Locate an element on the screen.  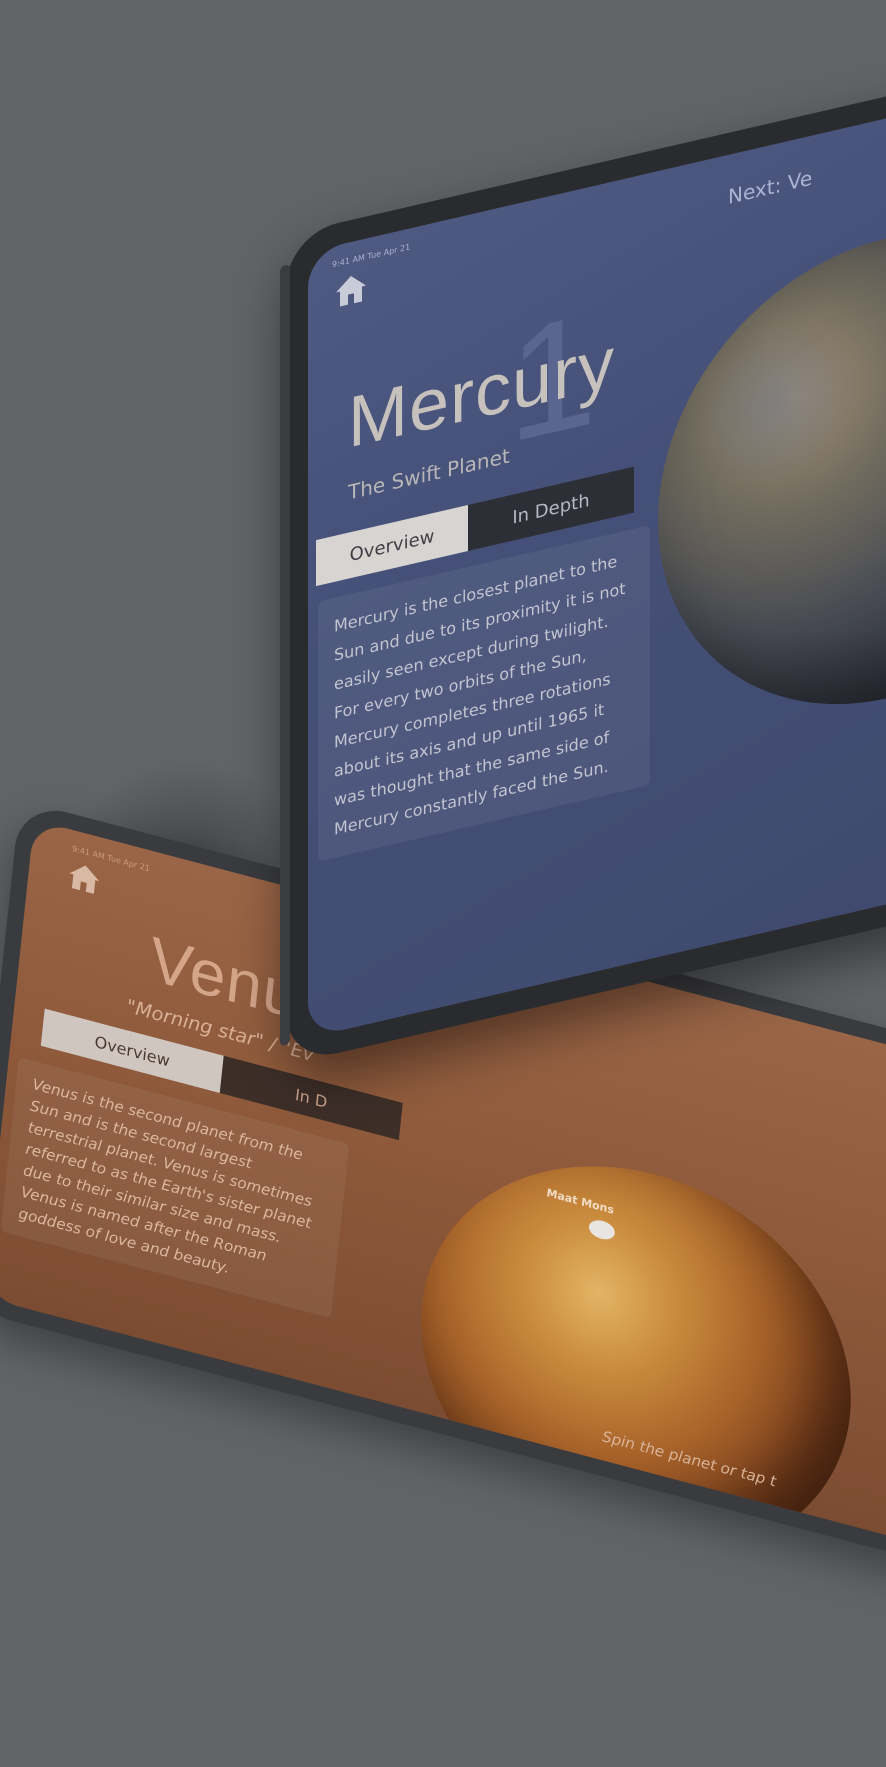
status-bar: 9:41 AM Tue Apr 21 is located at coordinates (371, 256).